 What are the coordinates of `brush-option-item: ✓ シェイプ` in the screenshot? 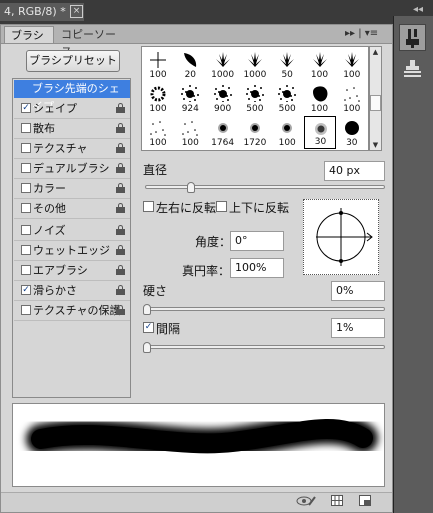 It's located at (72, 109).